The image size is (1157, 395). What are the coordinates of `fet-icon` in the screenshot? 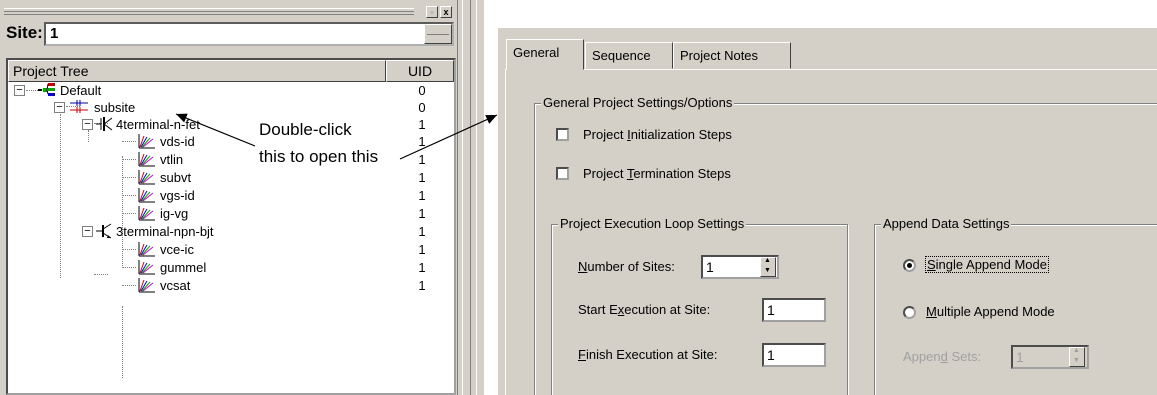 It's located at (104, 124).